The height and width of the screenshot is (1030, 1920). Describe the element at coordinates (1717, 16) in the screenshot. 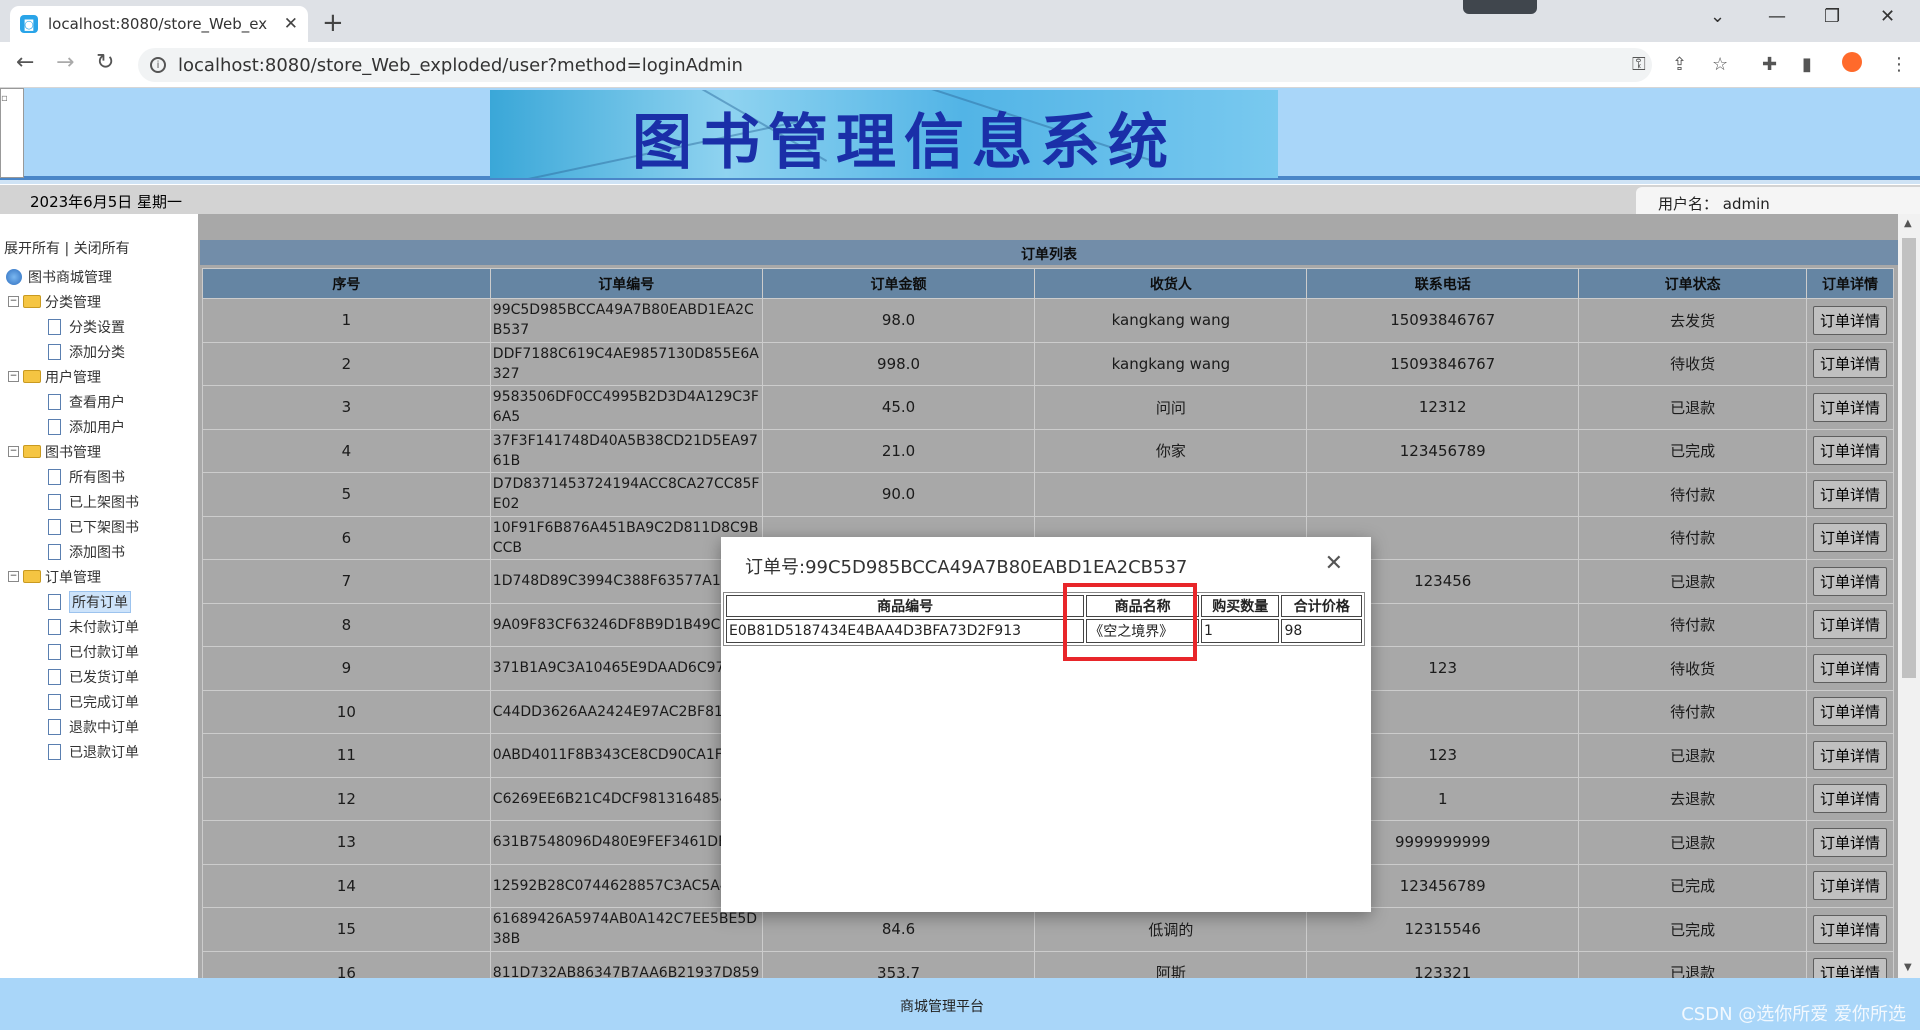

I see `tab-search-icon: ⌄` at that location.